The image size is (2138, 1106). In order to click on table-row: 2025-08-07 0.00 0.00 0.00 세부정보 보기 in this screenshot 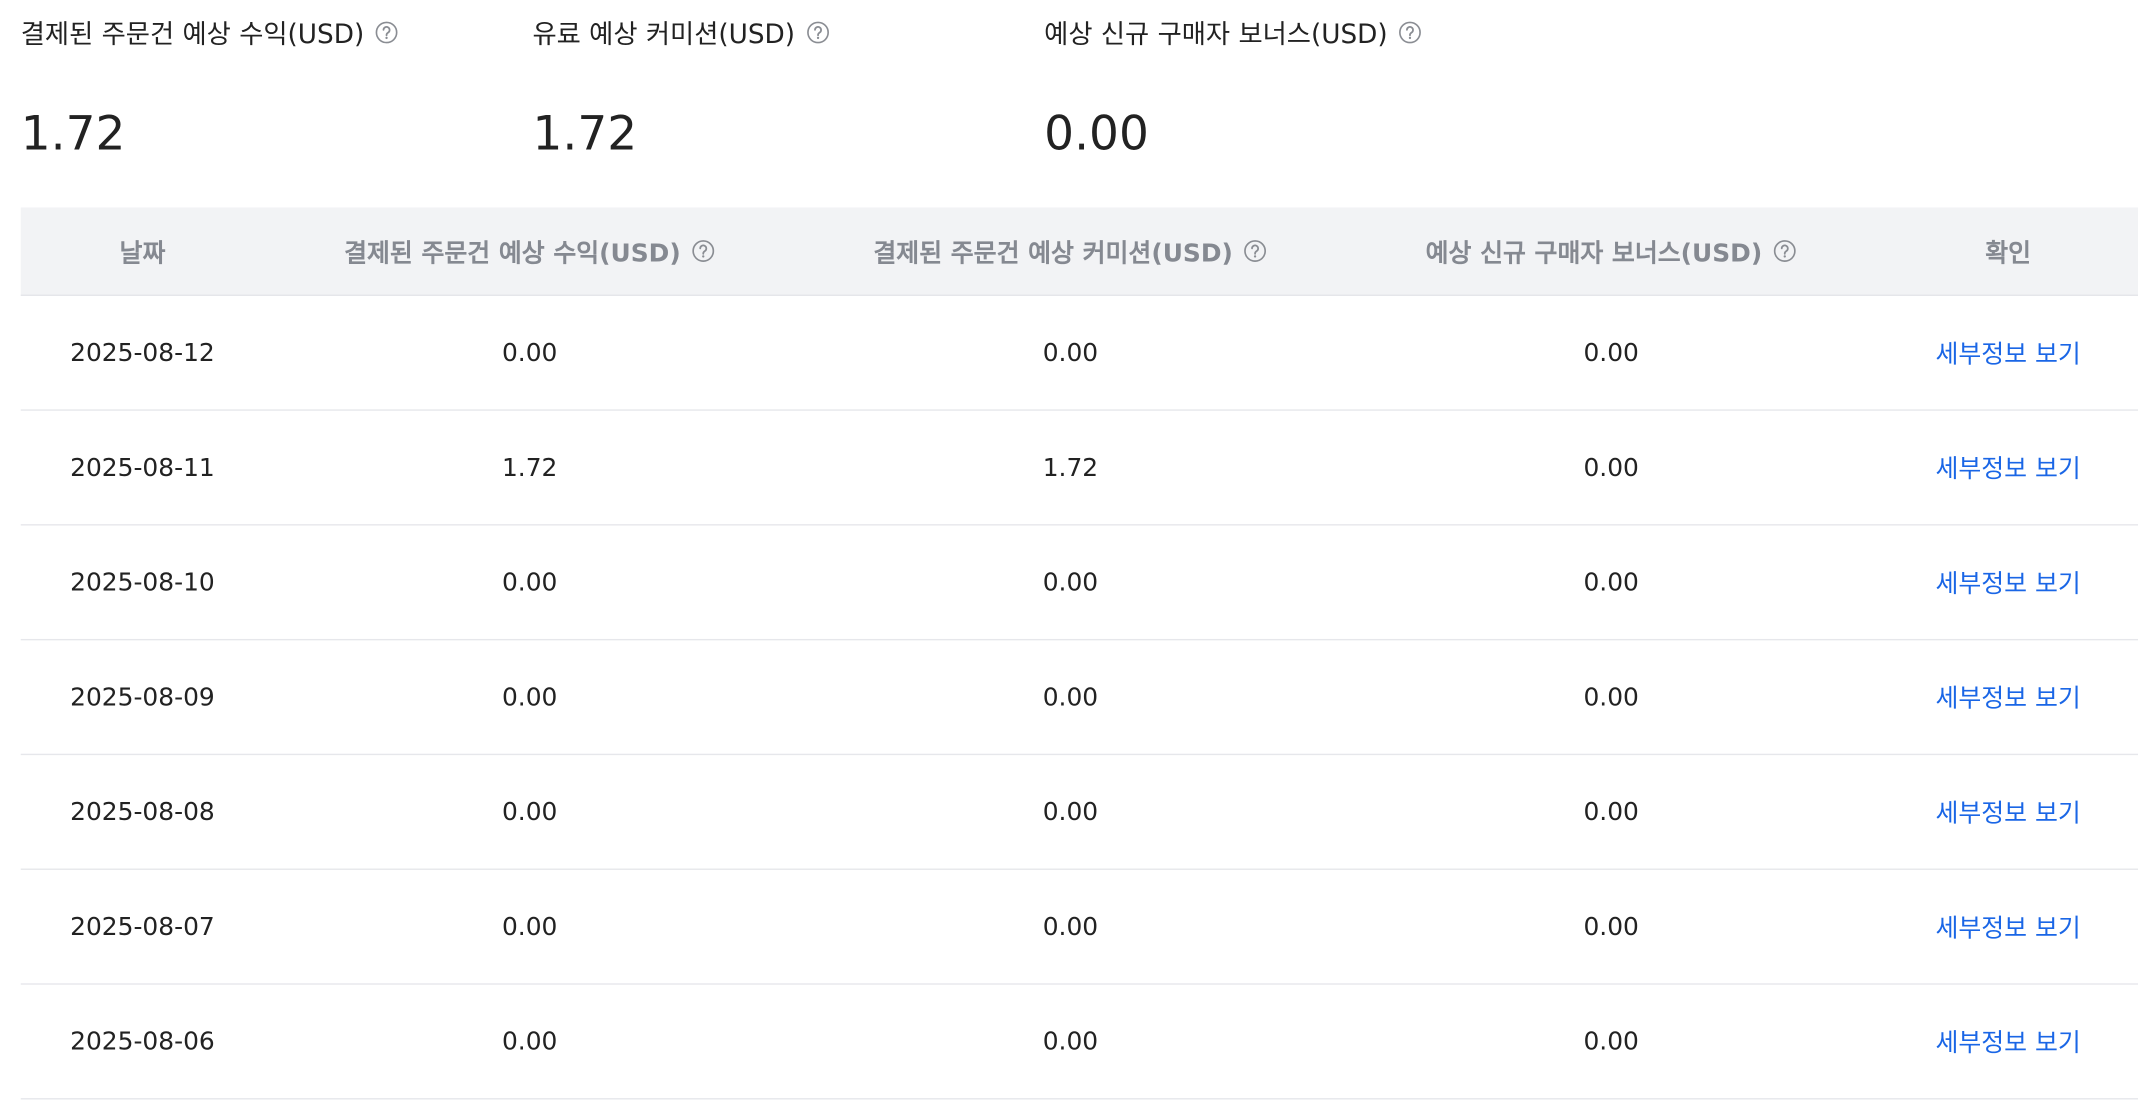, I will do `click(1079, 927)`.